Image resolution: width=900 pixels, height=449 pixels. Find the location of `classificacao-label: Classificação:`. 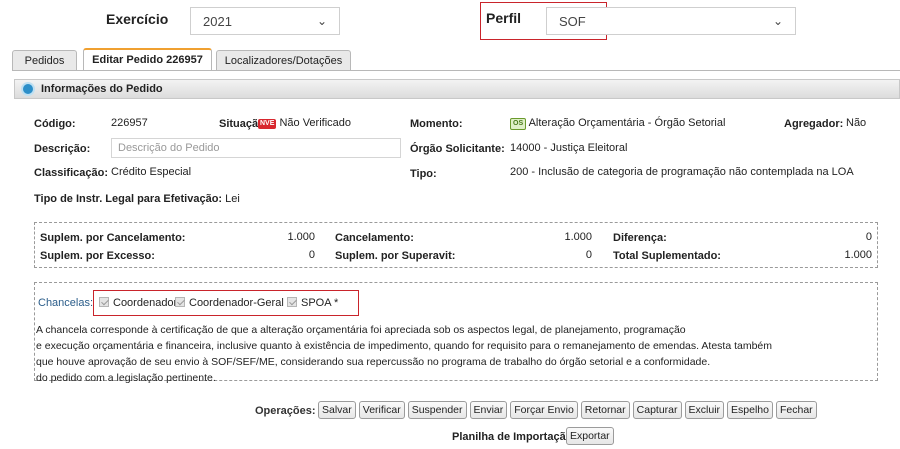

classificacao-label: Classificação: is located at coordinates (71, 173).